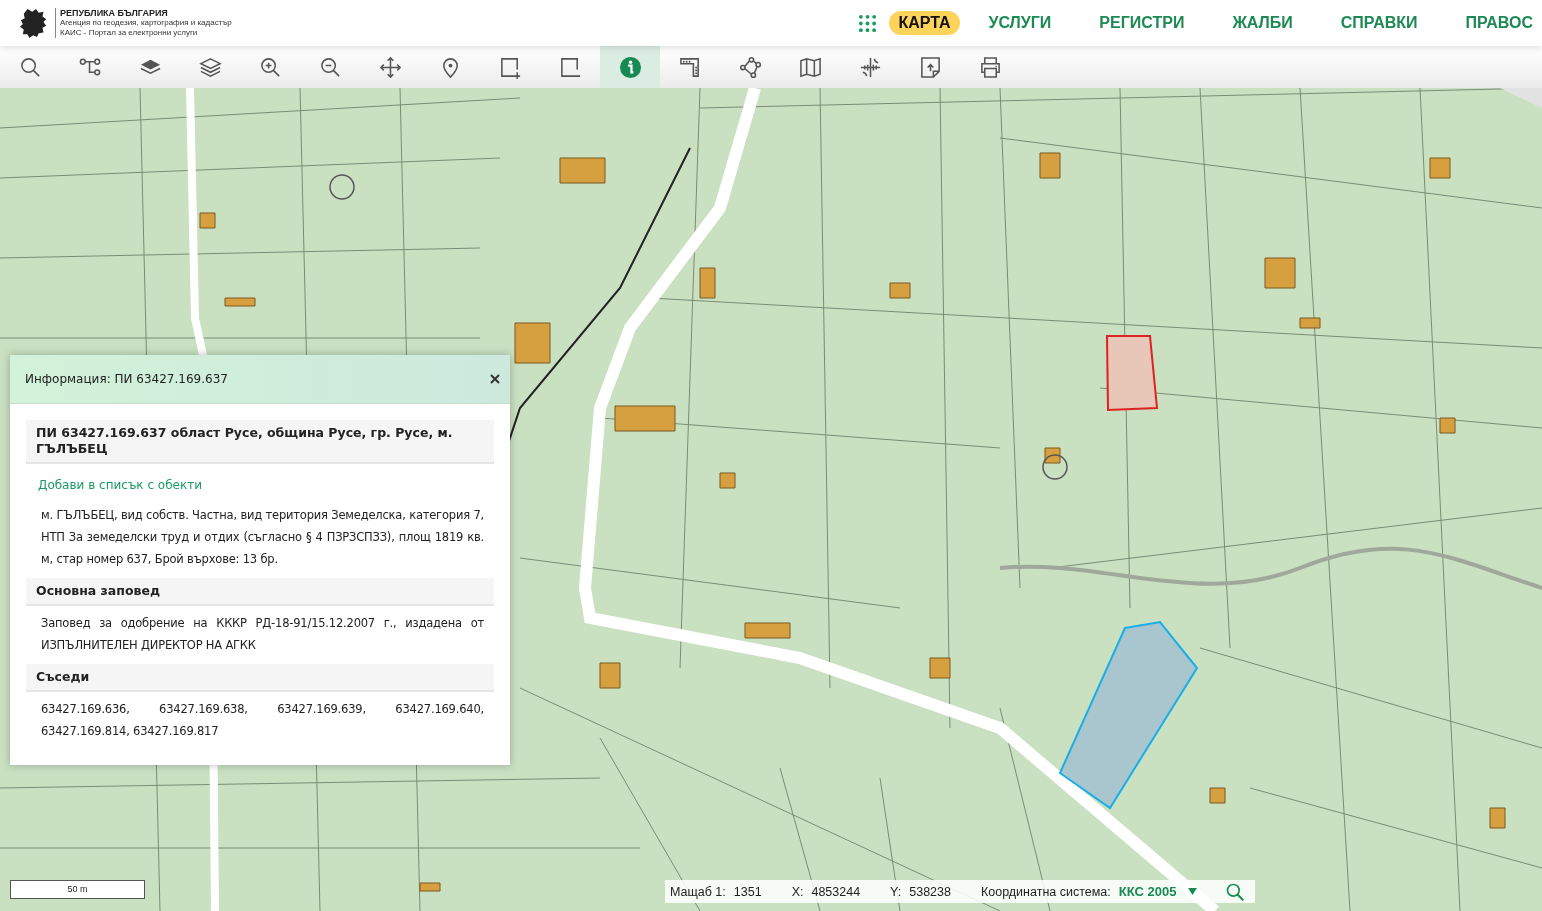 This screenshot has width=1542, height=911. I want to click on x-coordinate: 4853244, so click(836, 891).